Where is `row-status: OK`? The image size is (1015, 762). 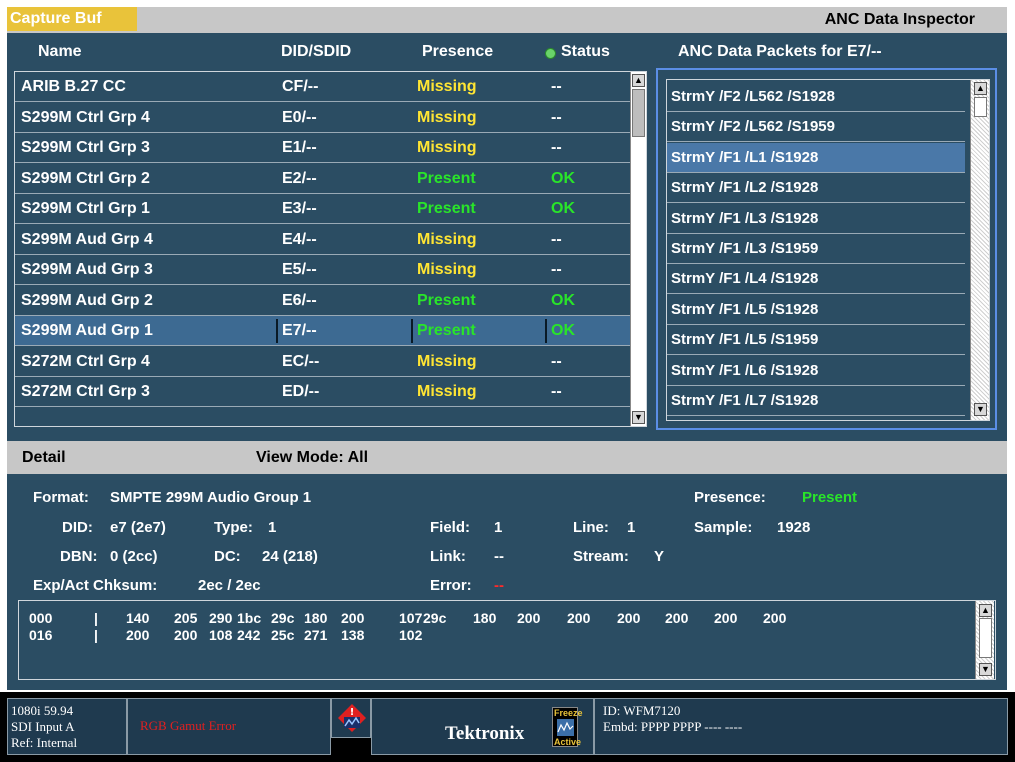
row-status: OK is located at coordinates (563, 178).